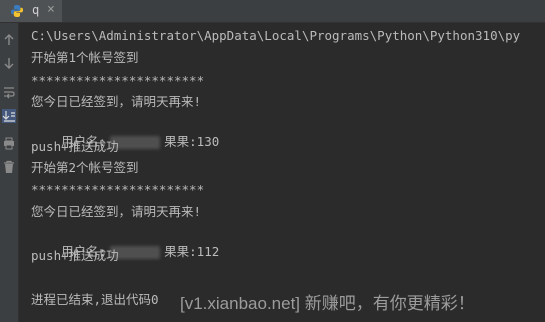 This screenshot has width=545, height=322. I want to click on console-line: 开始第1个帐号签到, so click(85, 57).